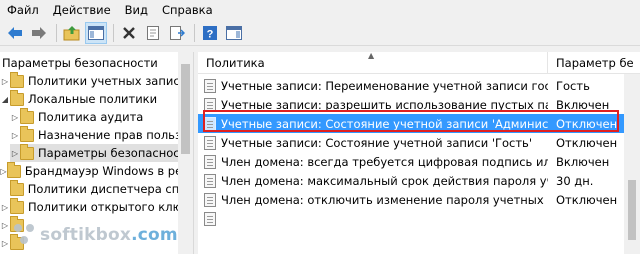 The width and height of the screenshot is (640, 254). Describe the element at coordinates (154, 235) in the screenshot. I see `watermark-domain: .com` at that location.